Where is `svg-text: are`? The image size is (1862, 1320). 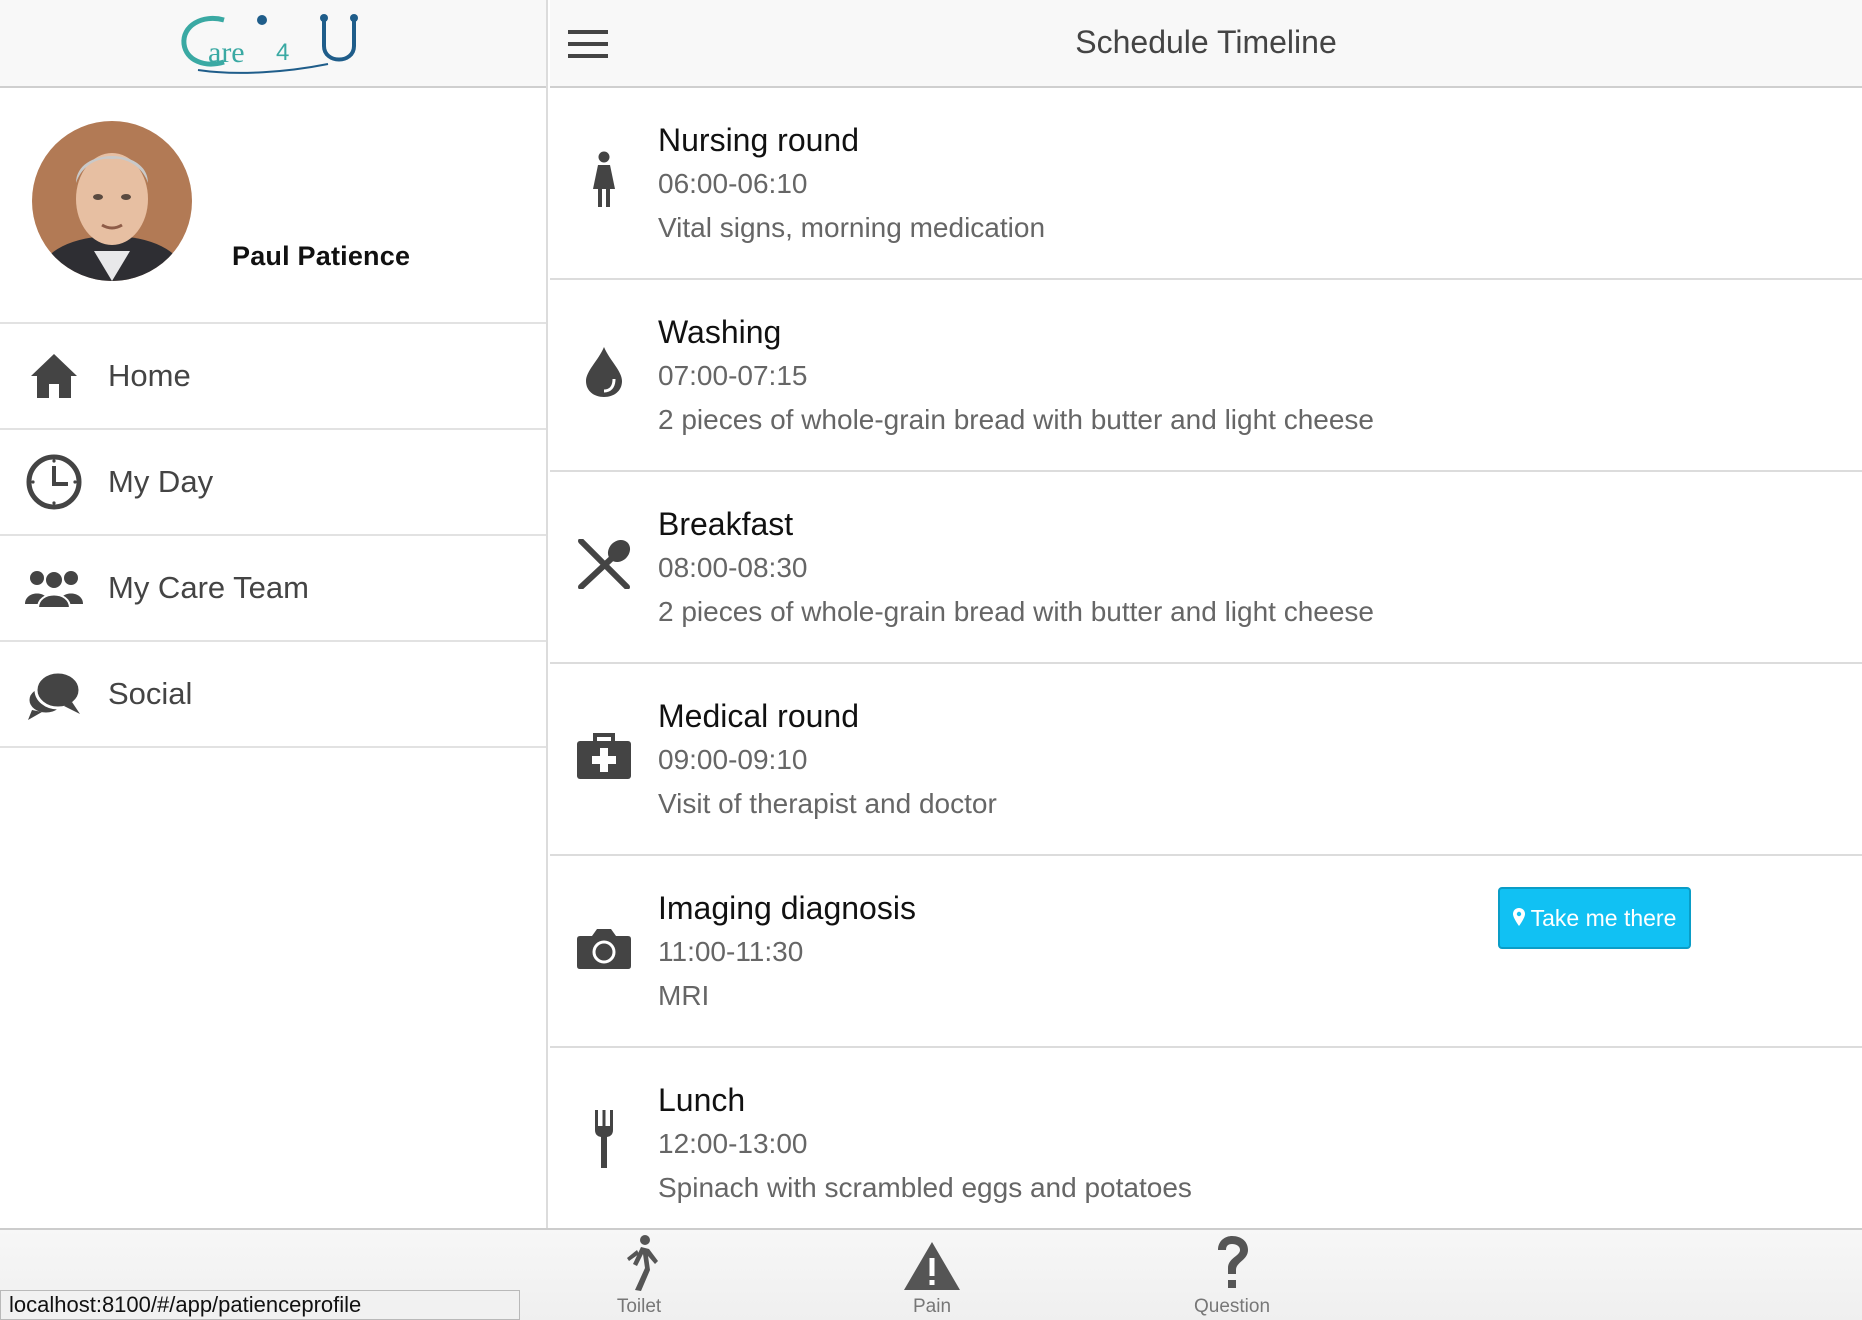 svg-text: are is located at coordinates (226, 52).